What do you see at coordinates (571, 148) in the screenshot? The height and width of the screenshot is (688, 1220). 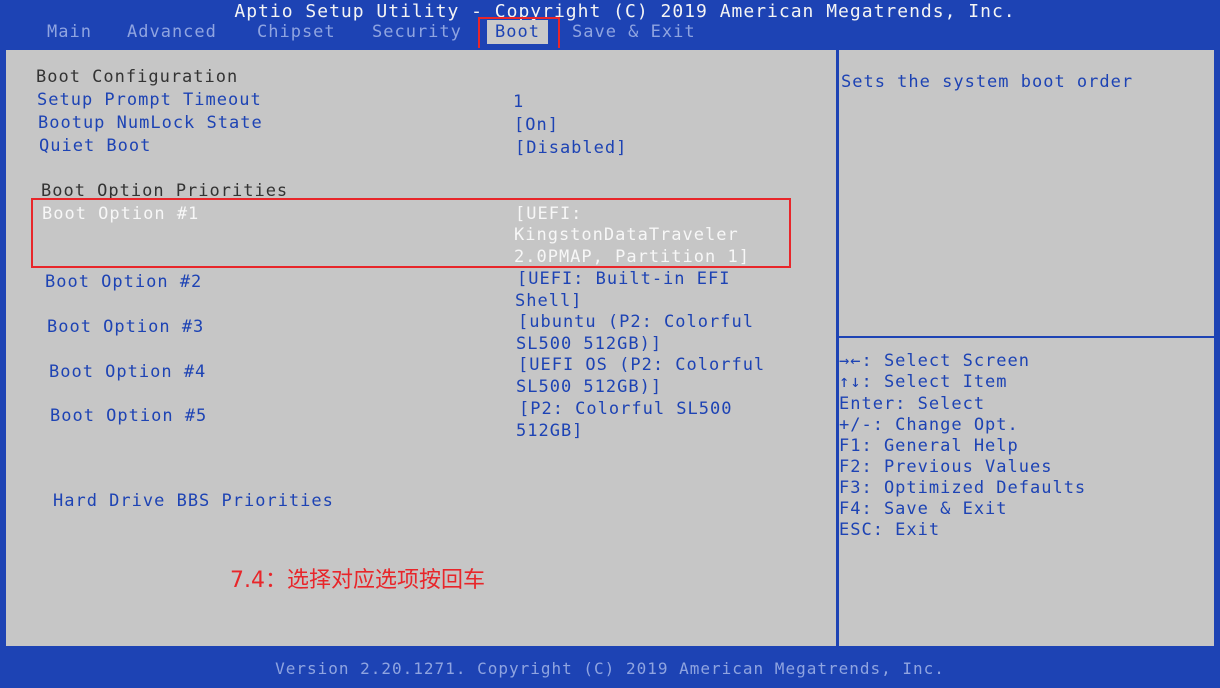 I see `quiet-boot-value: [Disabled]` at bounding box center [571, 148].